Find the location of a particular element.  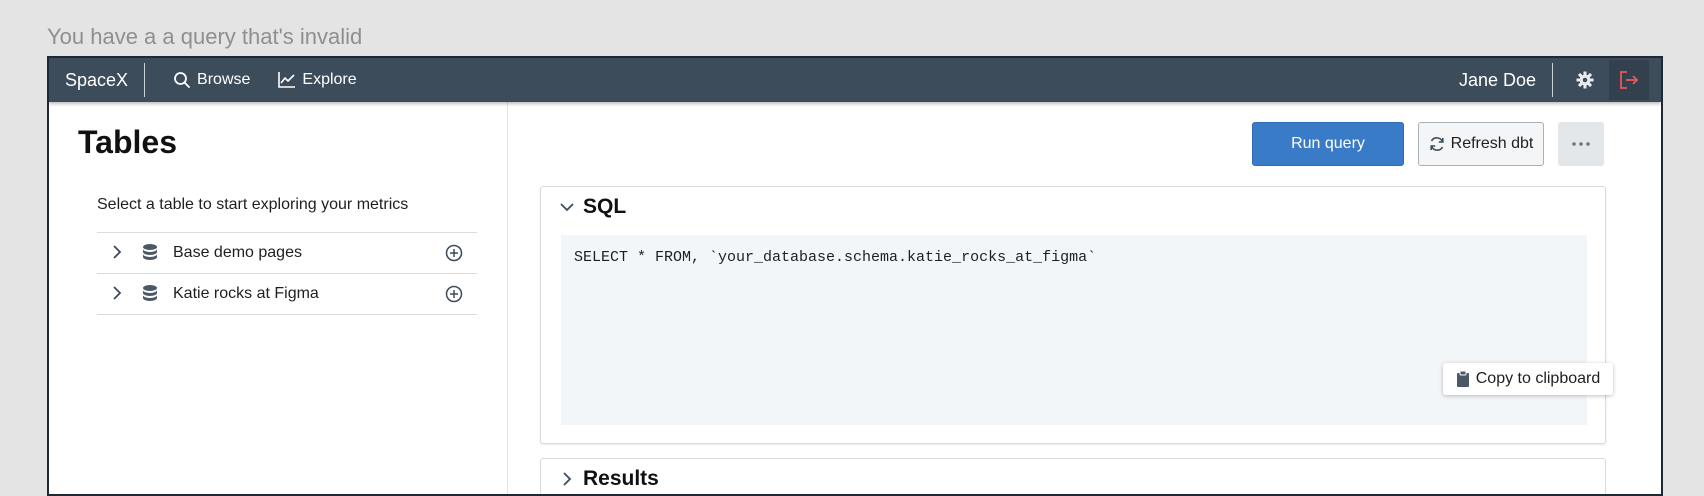

refresh-icon is located at coordinates (1437, 144).